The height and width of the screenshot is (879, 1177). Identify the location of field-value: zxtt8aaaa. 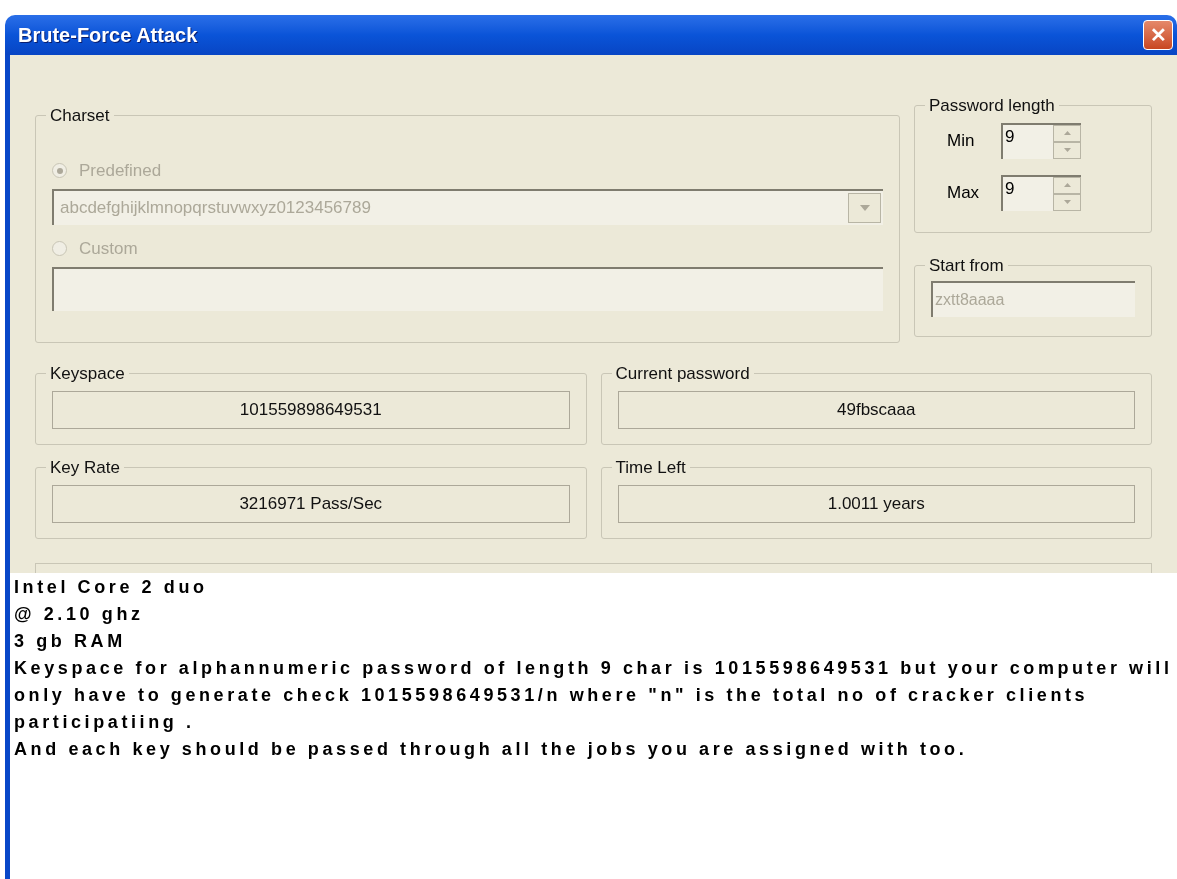
(969, 299).